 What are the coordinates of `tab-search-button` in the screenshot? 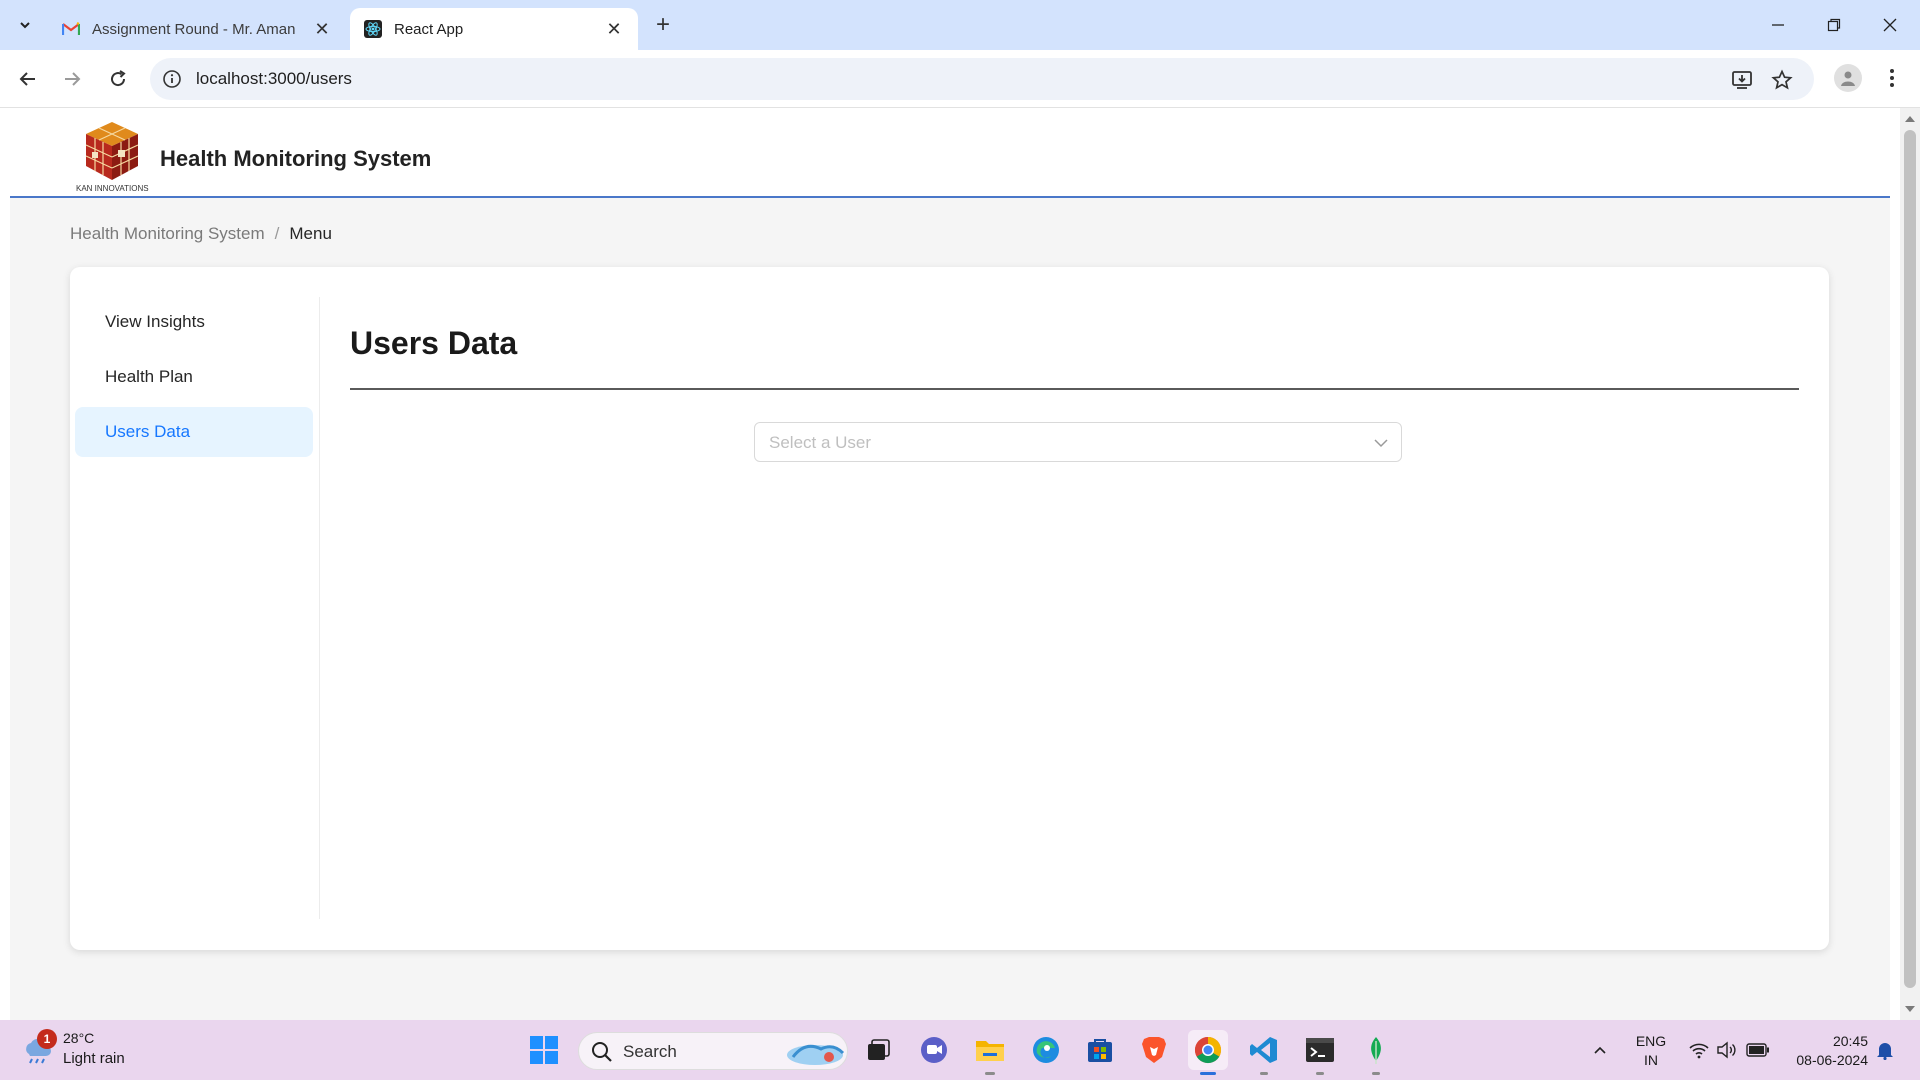 It's located at (25, 25).